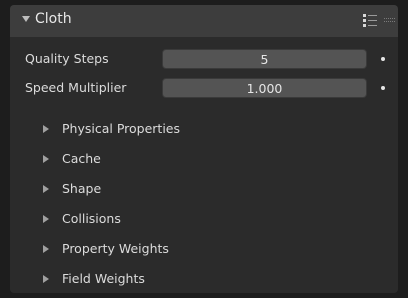 The height and width of the screenshot is (298, 408). Describe the element at coordinates (81, 158) in the screenshot. I see `subpanel-label: Cache` at that location.